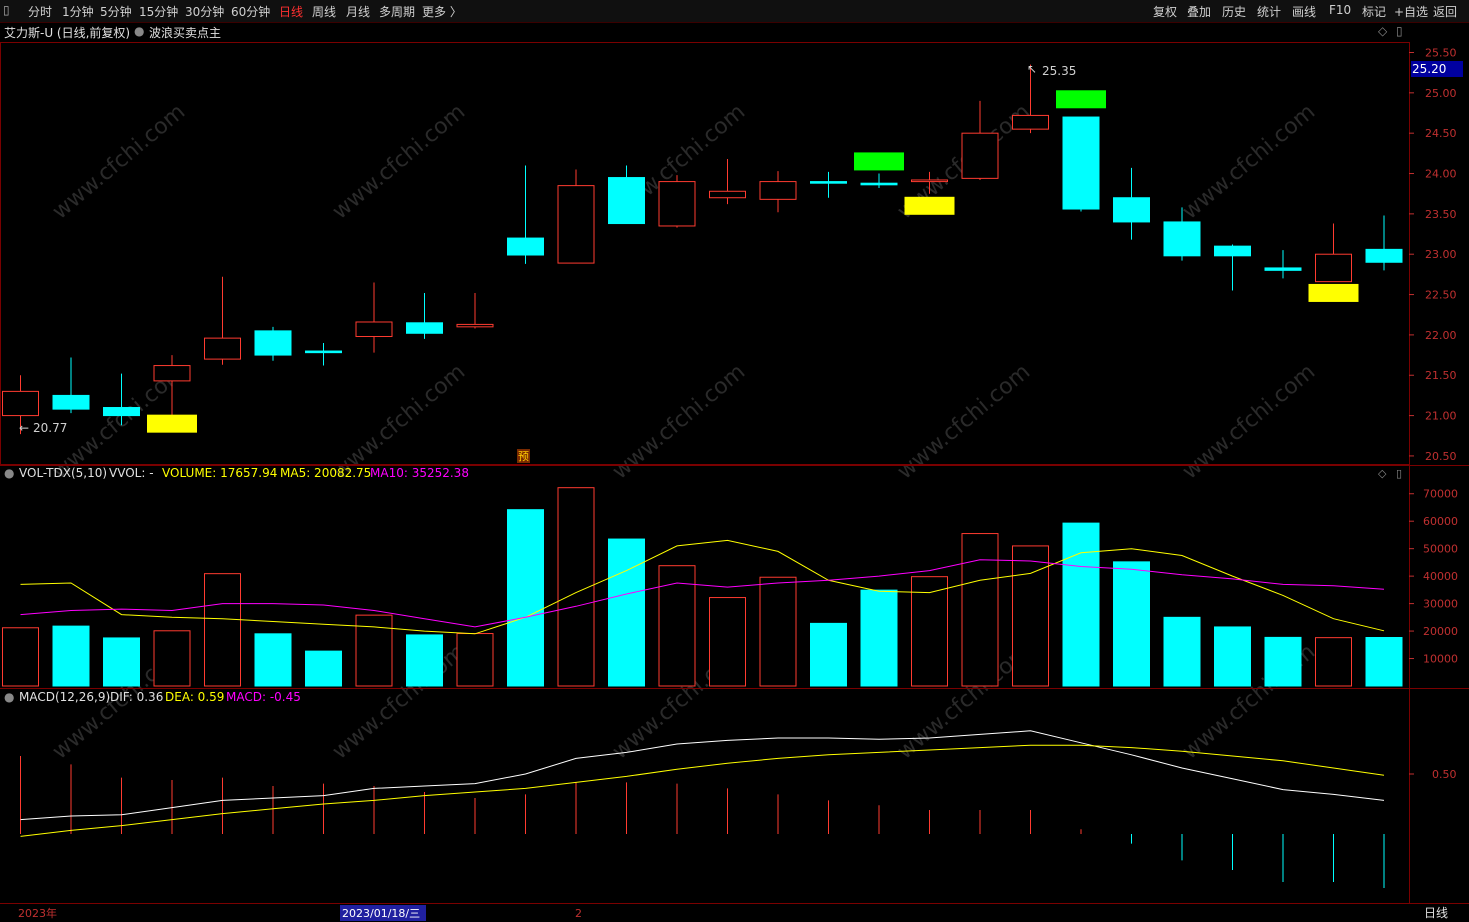 The image size is (1469, 922). What do you see at coordinates (37, 913) in the screenshot?
I see `bottom-year: 2023年` at bounding box center [37, 913].